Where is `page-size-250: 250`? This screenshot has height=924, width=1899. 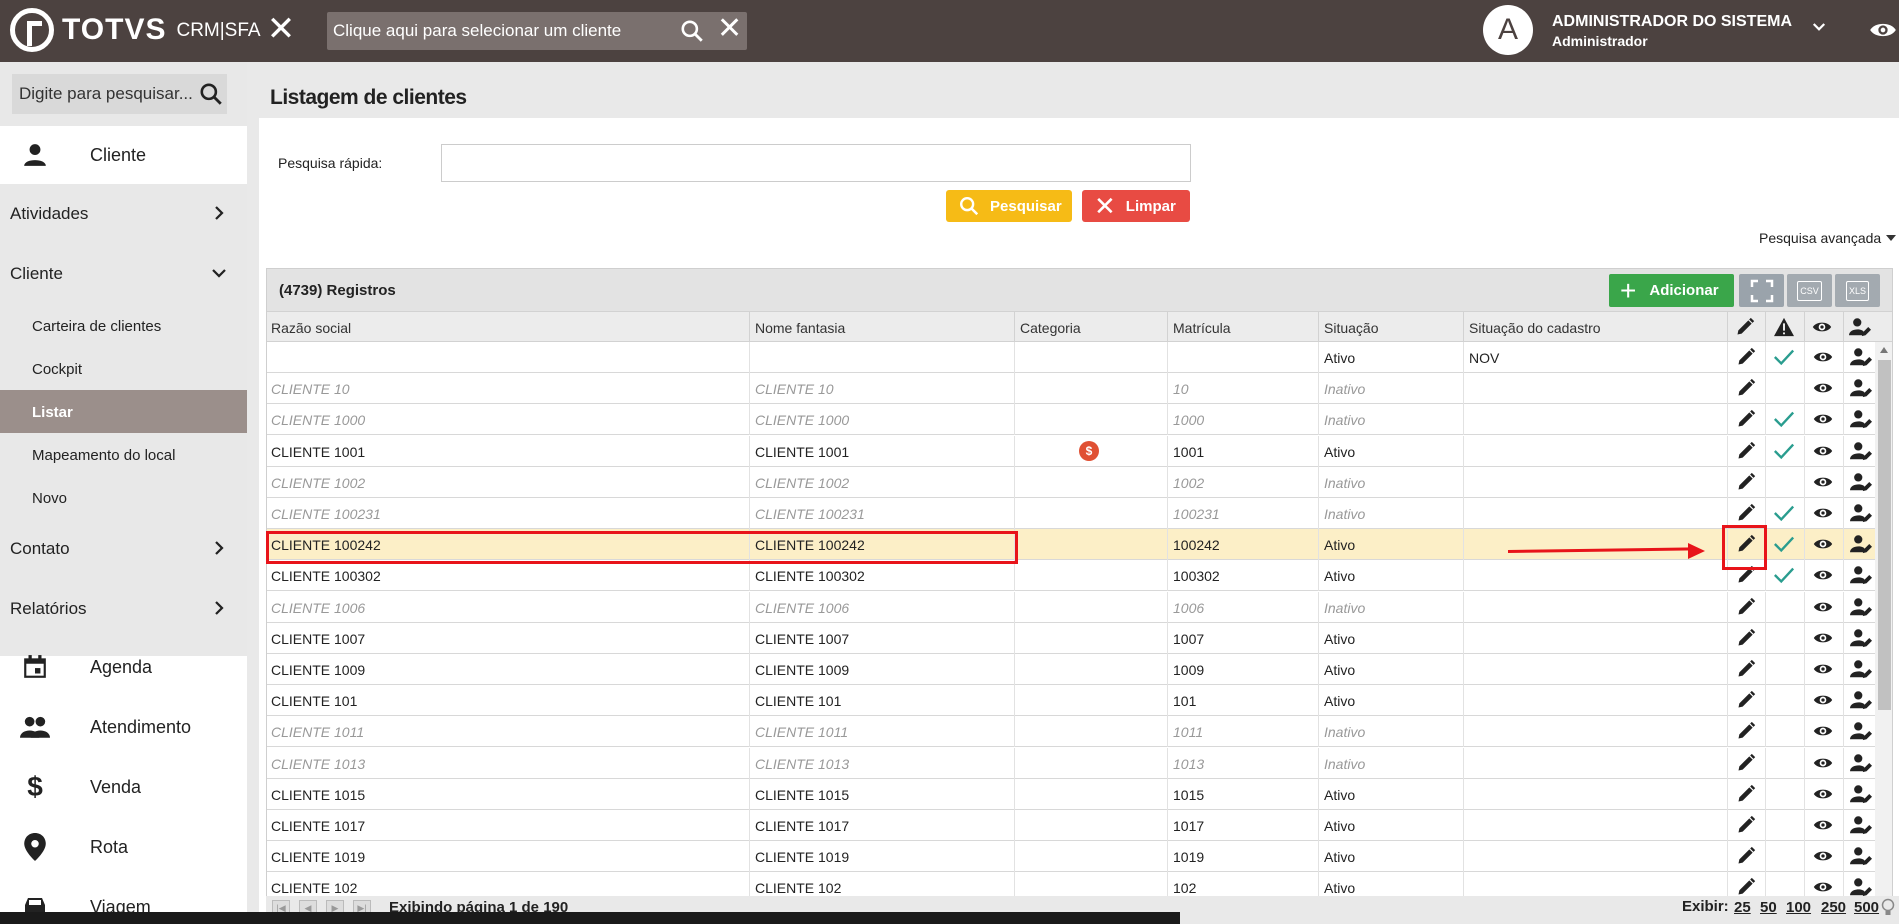
page-size-250: 250 is located at coordinates (1833, 907).